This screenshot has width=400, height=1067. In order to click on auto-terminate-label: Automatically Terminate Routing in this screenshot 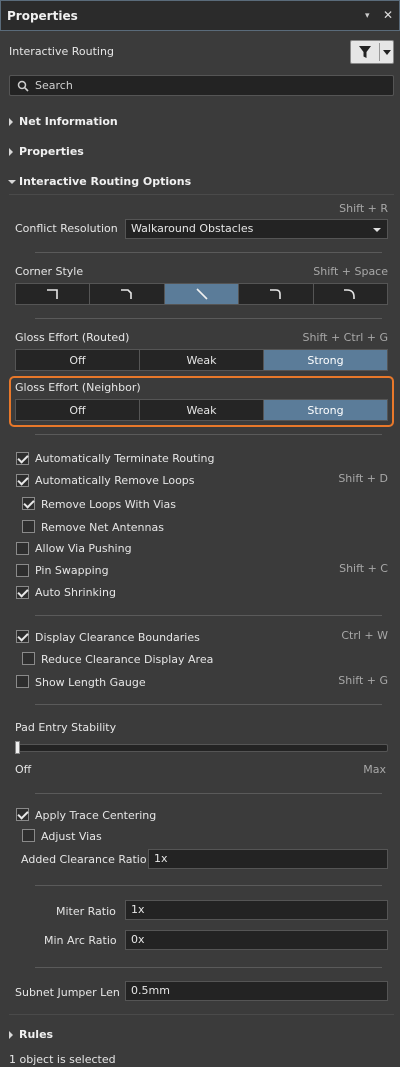, I will do `click(125, 458)`.